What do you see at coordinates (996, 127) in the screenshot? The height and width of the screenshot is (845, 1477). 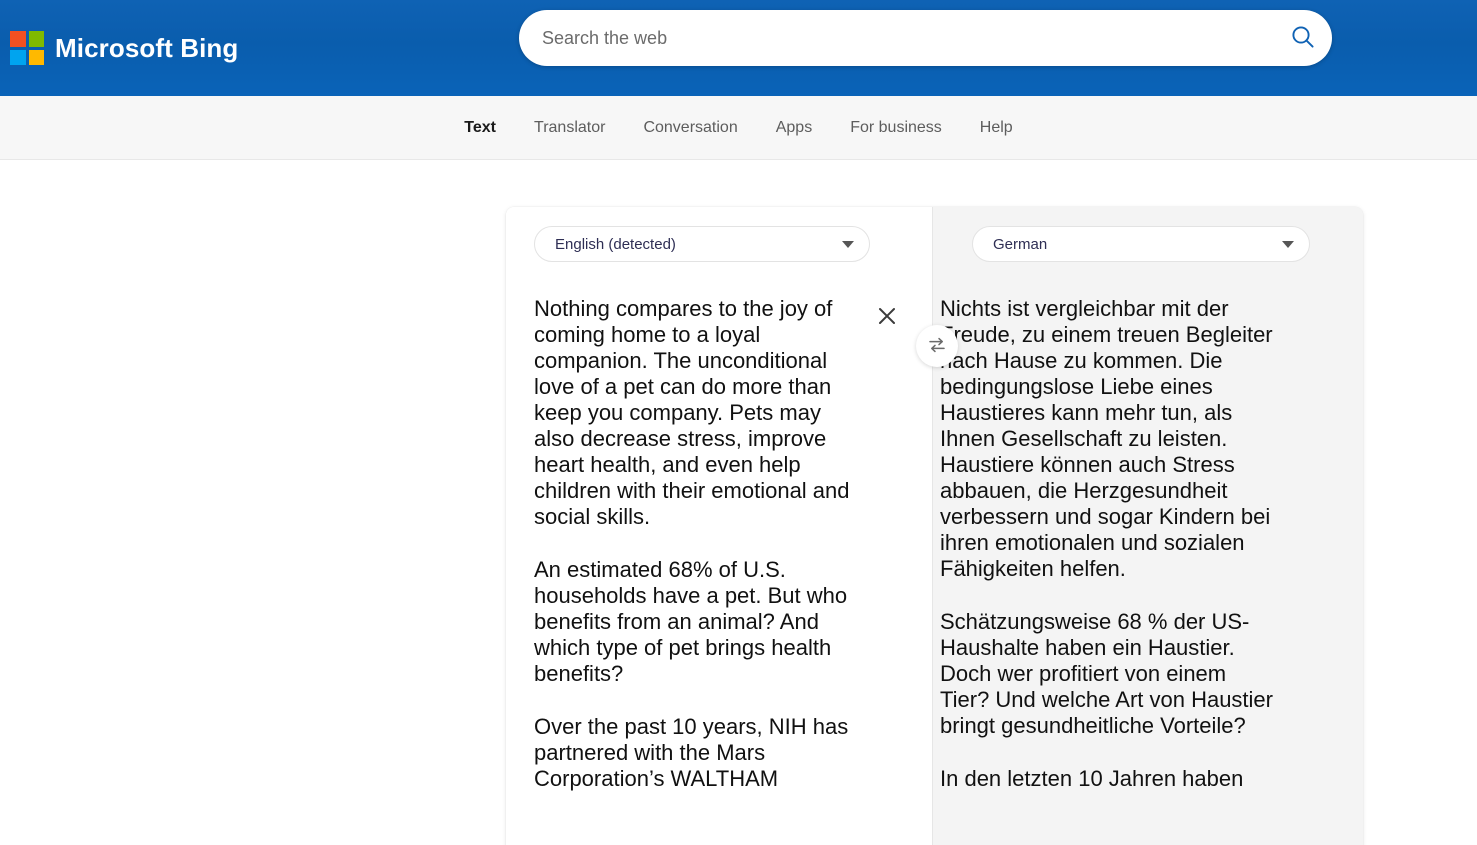 I see `tab-help: Help` at bounding box center [996, 127].